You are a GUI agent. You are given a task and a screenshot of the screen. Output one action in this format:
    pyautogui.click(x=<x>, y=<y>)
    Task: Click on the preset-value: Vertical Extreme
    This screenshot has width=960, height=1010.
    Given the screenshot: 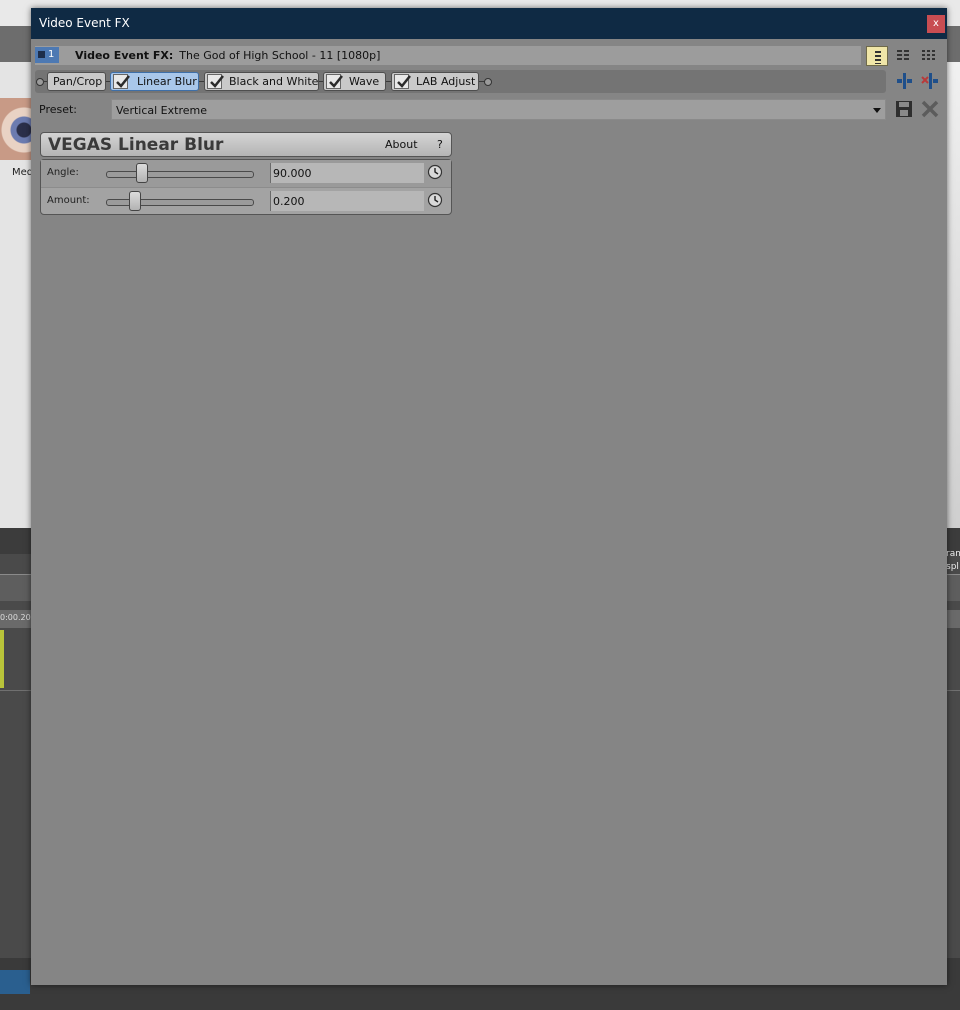 What is the action you would take?
    pyautogui.click(x=161, y=110)
    